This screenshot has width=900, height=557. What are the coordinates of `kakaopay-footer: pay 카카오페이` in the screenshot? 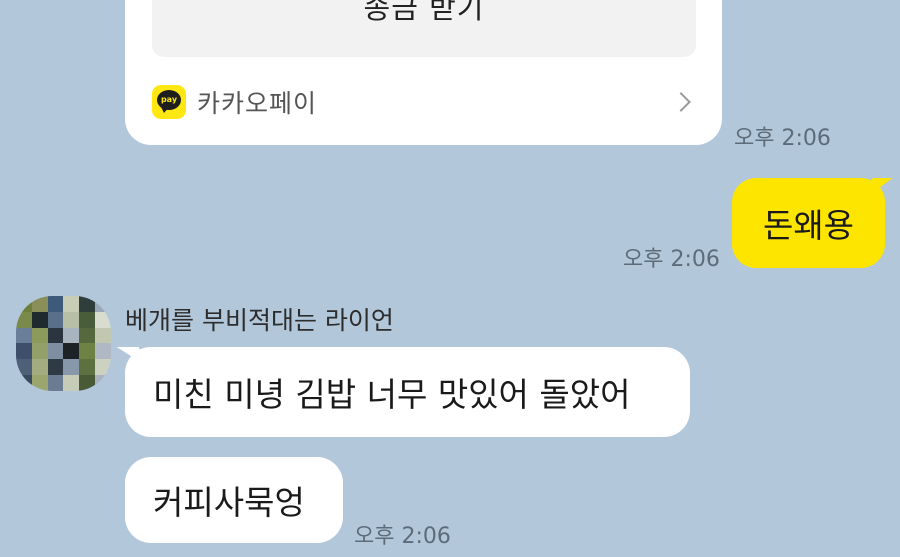 It's located at (424, 102).